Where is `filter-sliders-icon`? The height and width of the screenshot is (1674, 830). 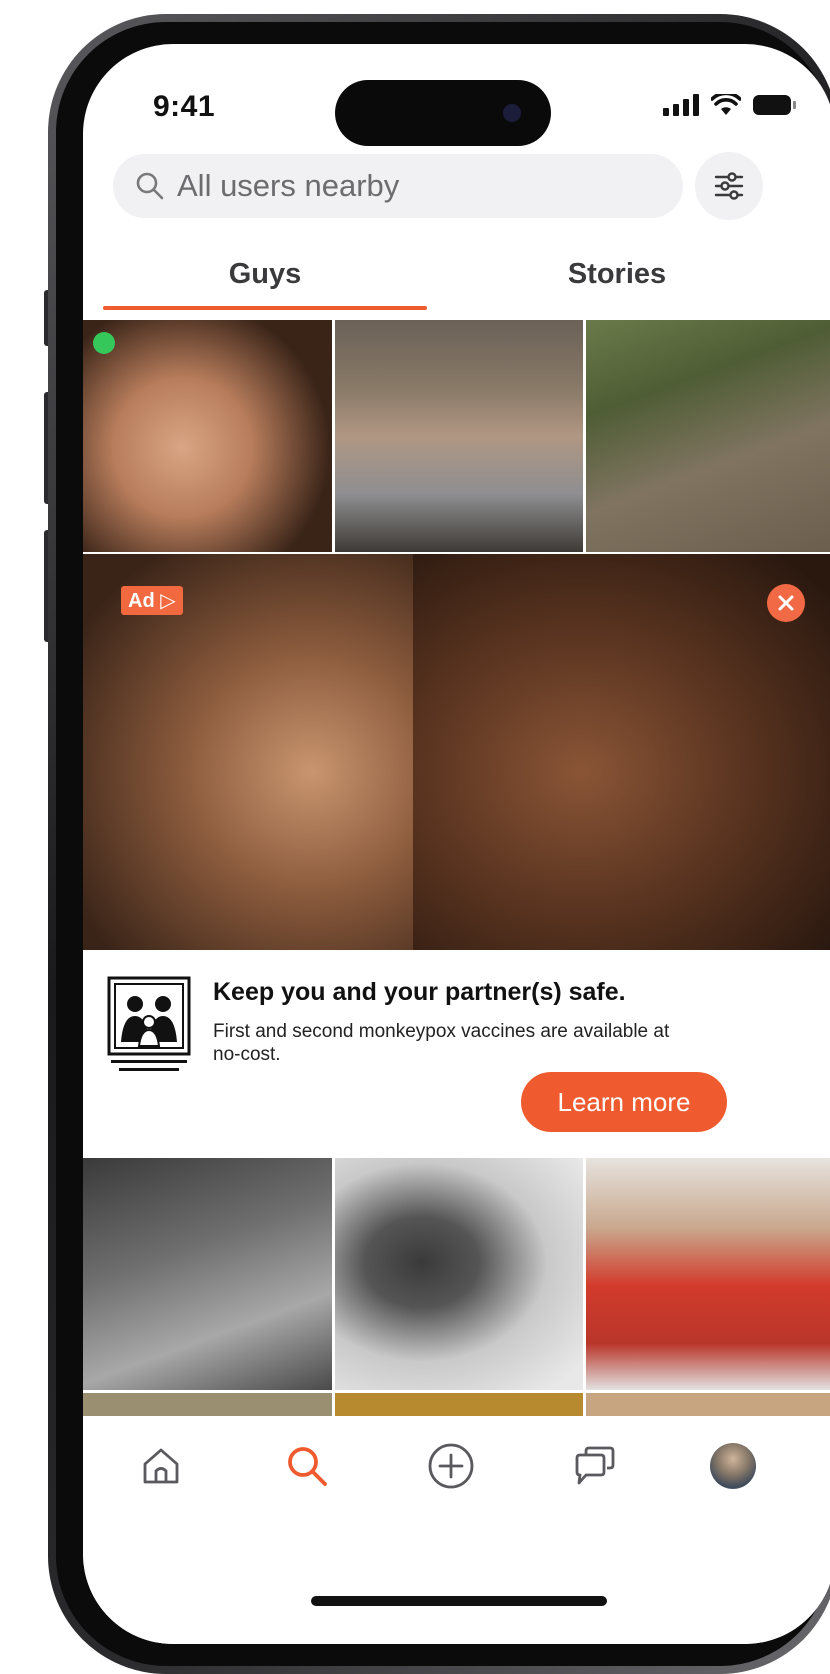
filter-sliders-icon is located at coordinates (729, 186).